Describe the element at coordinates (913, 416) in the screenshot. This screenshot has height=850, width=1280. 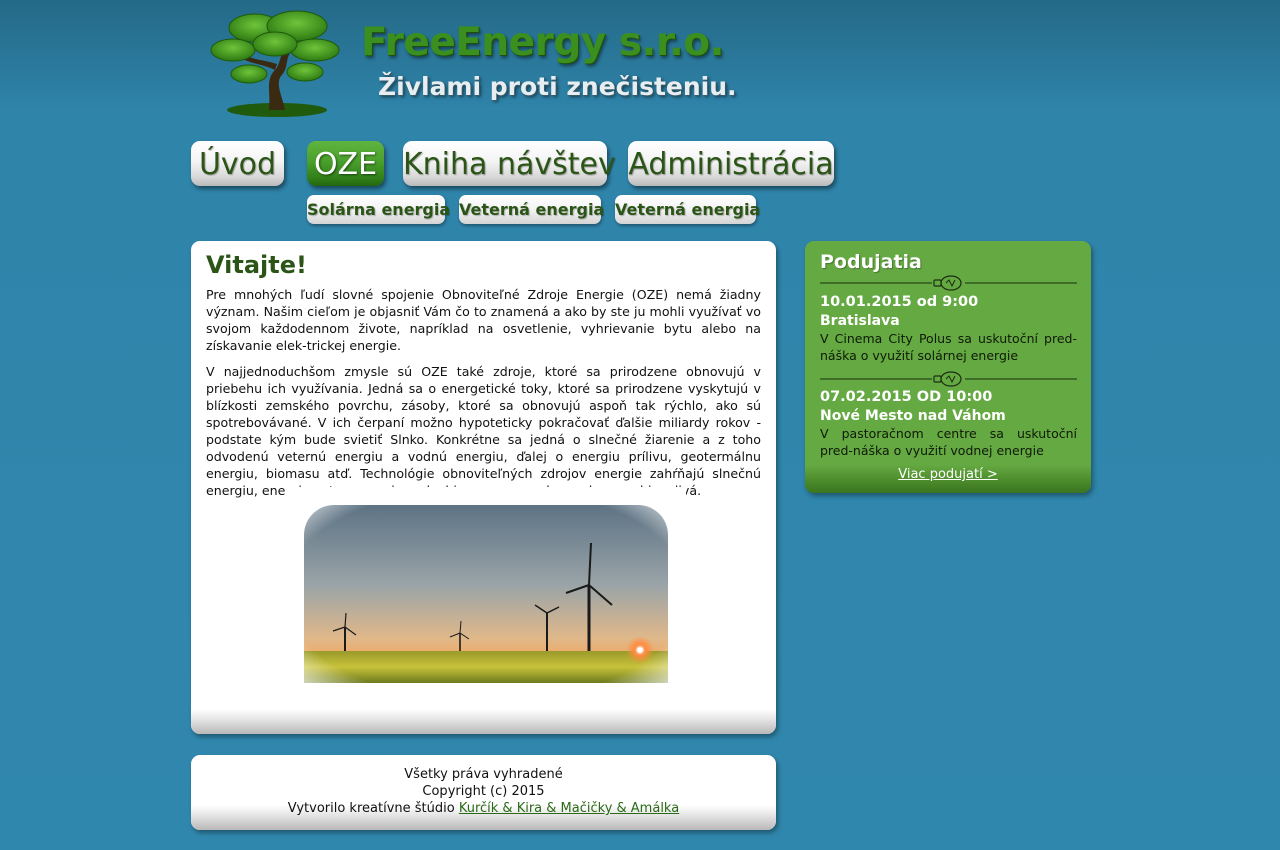
I see `event-place: Nové Mesto nad Váhom` at that location.